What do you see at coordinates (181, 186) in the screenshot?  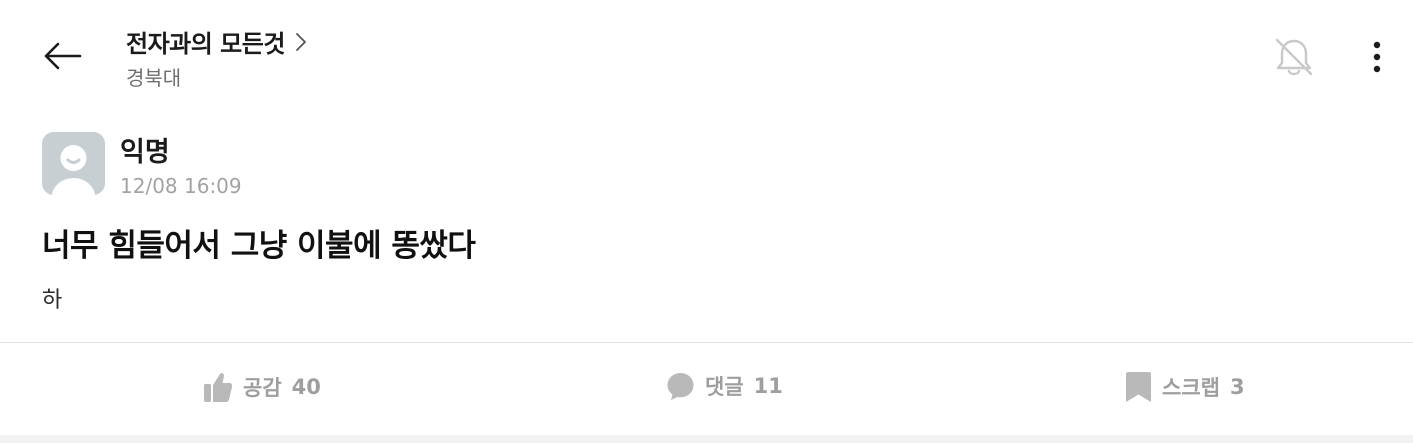 I see `post-date: 12/08 16:09` at bounding box center [181, 186].